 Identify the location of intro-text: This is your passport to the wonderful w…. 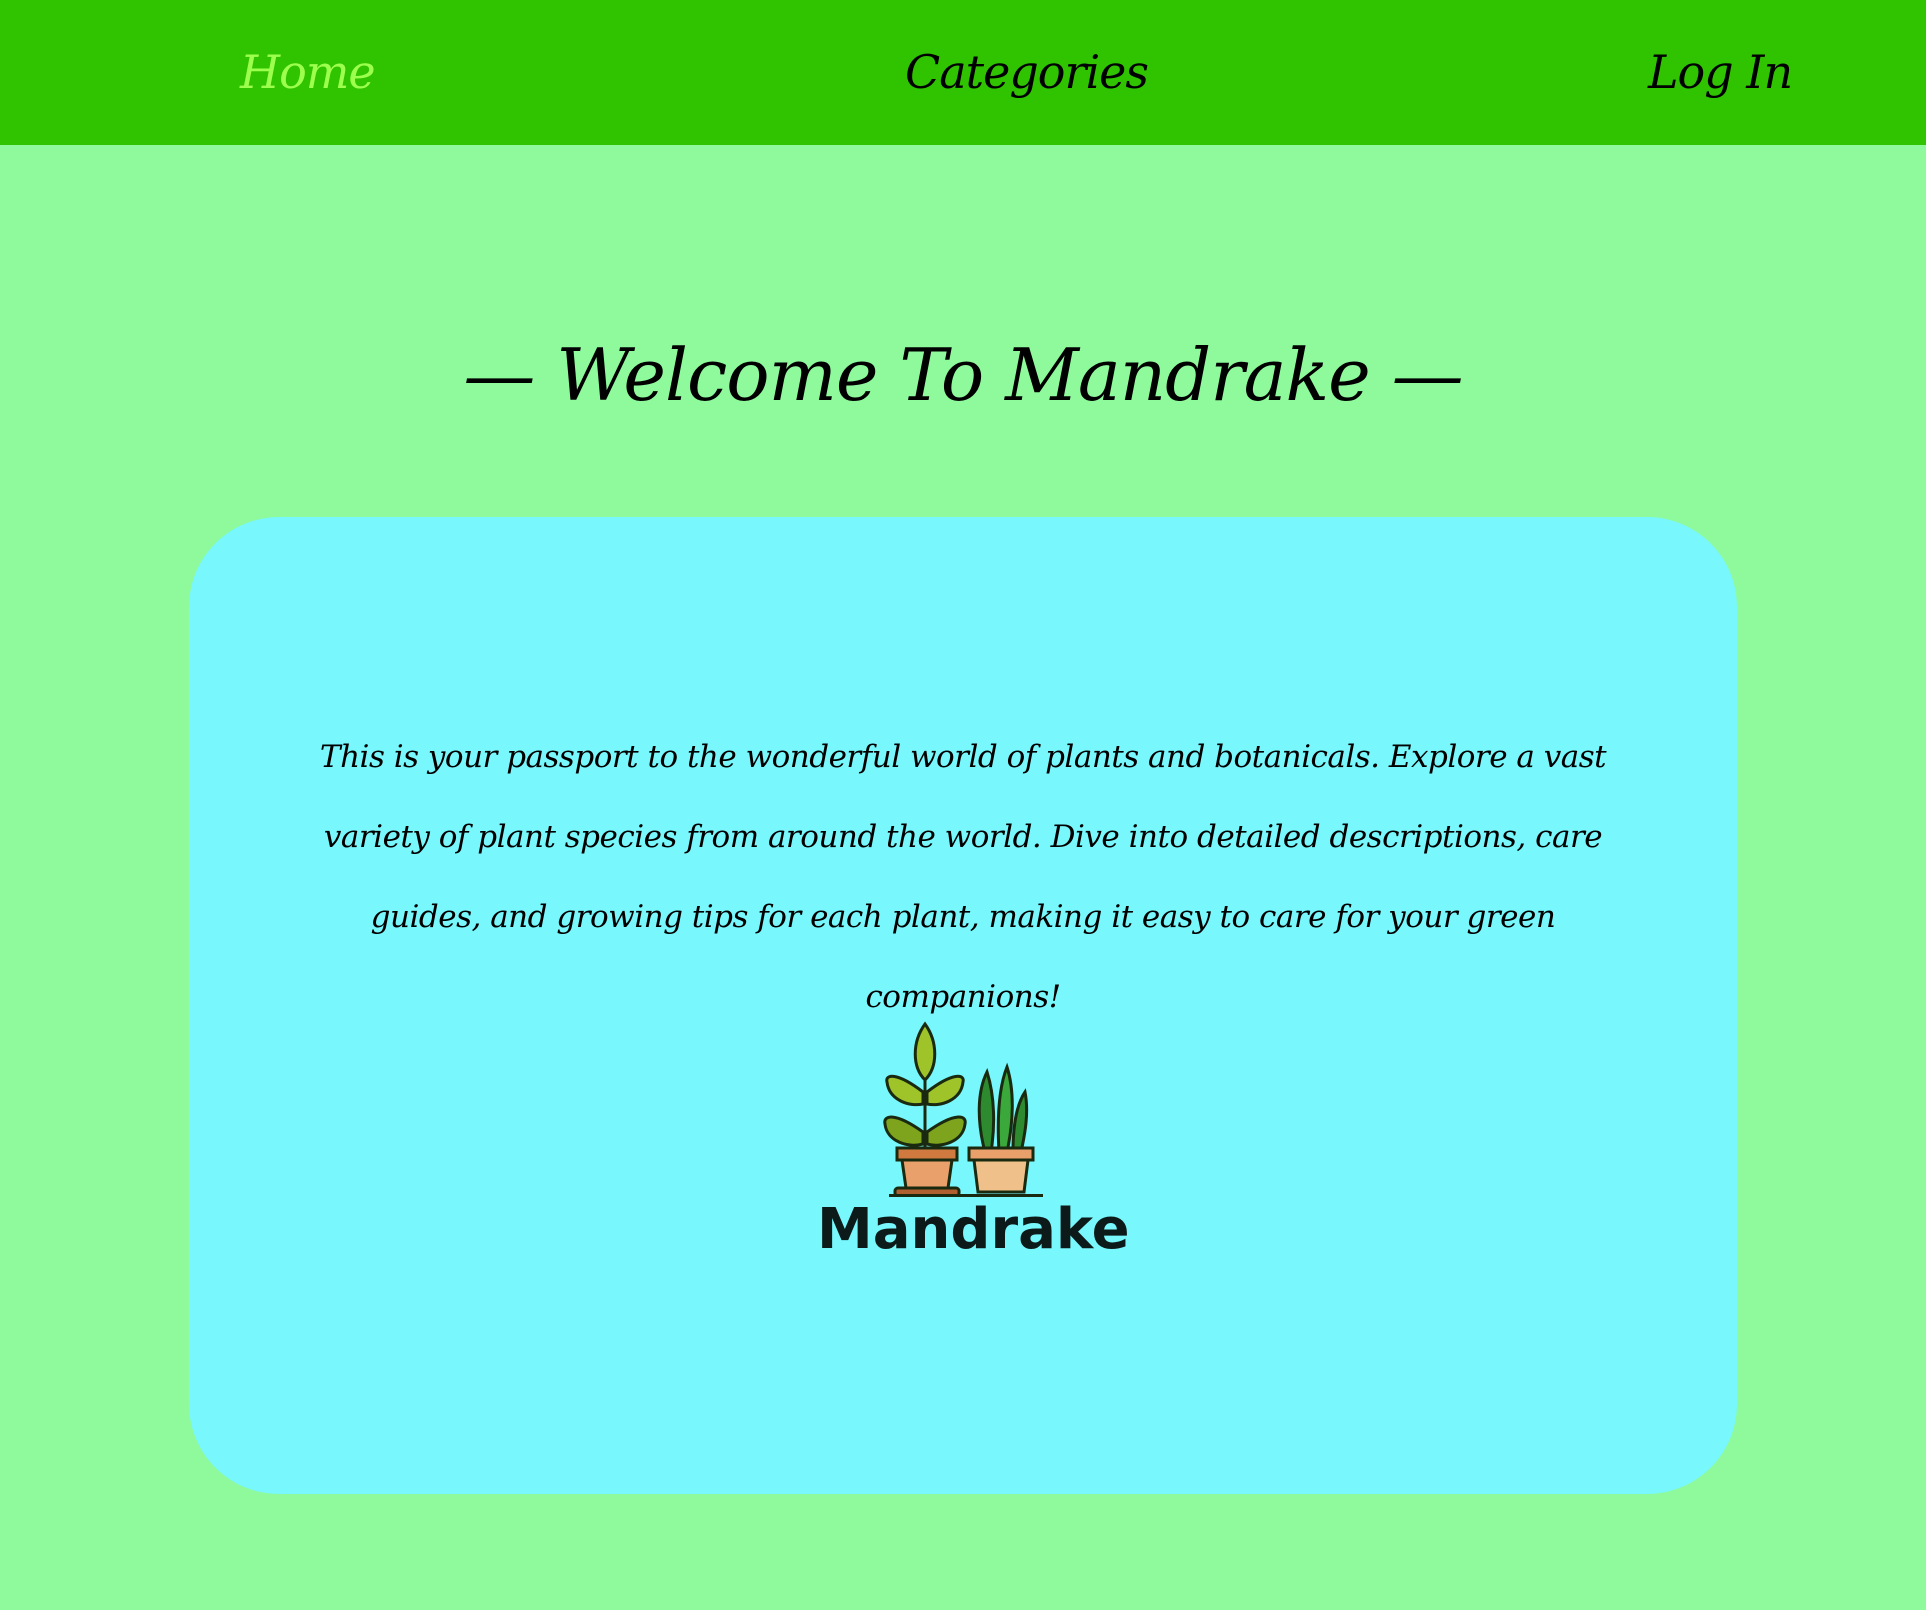
(963, 877).